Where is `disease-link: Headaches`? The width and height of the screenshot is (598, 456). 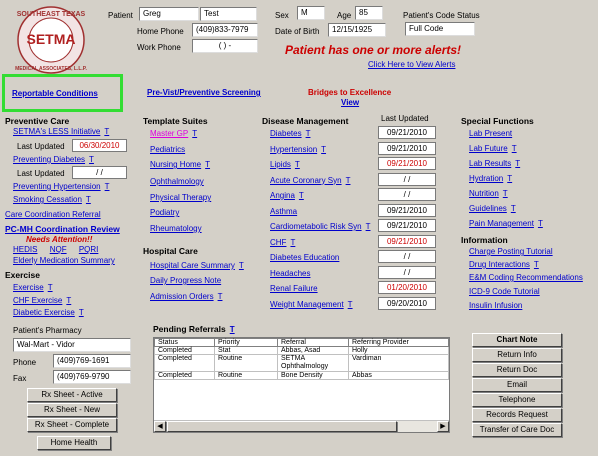
disease-link: Headaches is located at coordinates (290, 273).